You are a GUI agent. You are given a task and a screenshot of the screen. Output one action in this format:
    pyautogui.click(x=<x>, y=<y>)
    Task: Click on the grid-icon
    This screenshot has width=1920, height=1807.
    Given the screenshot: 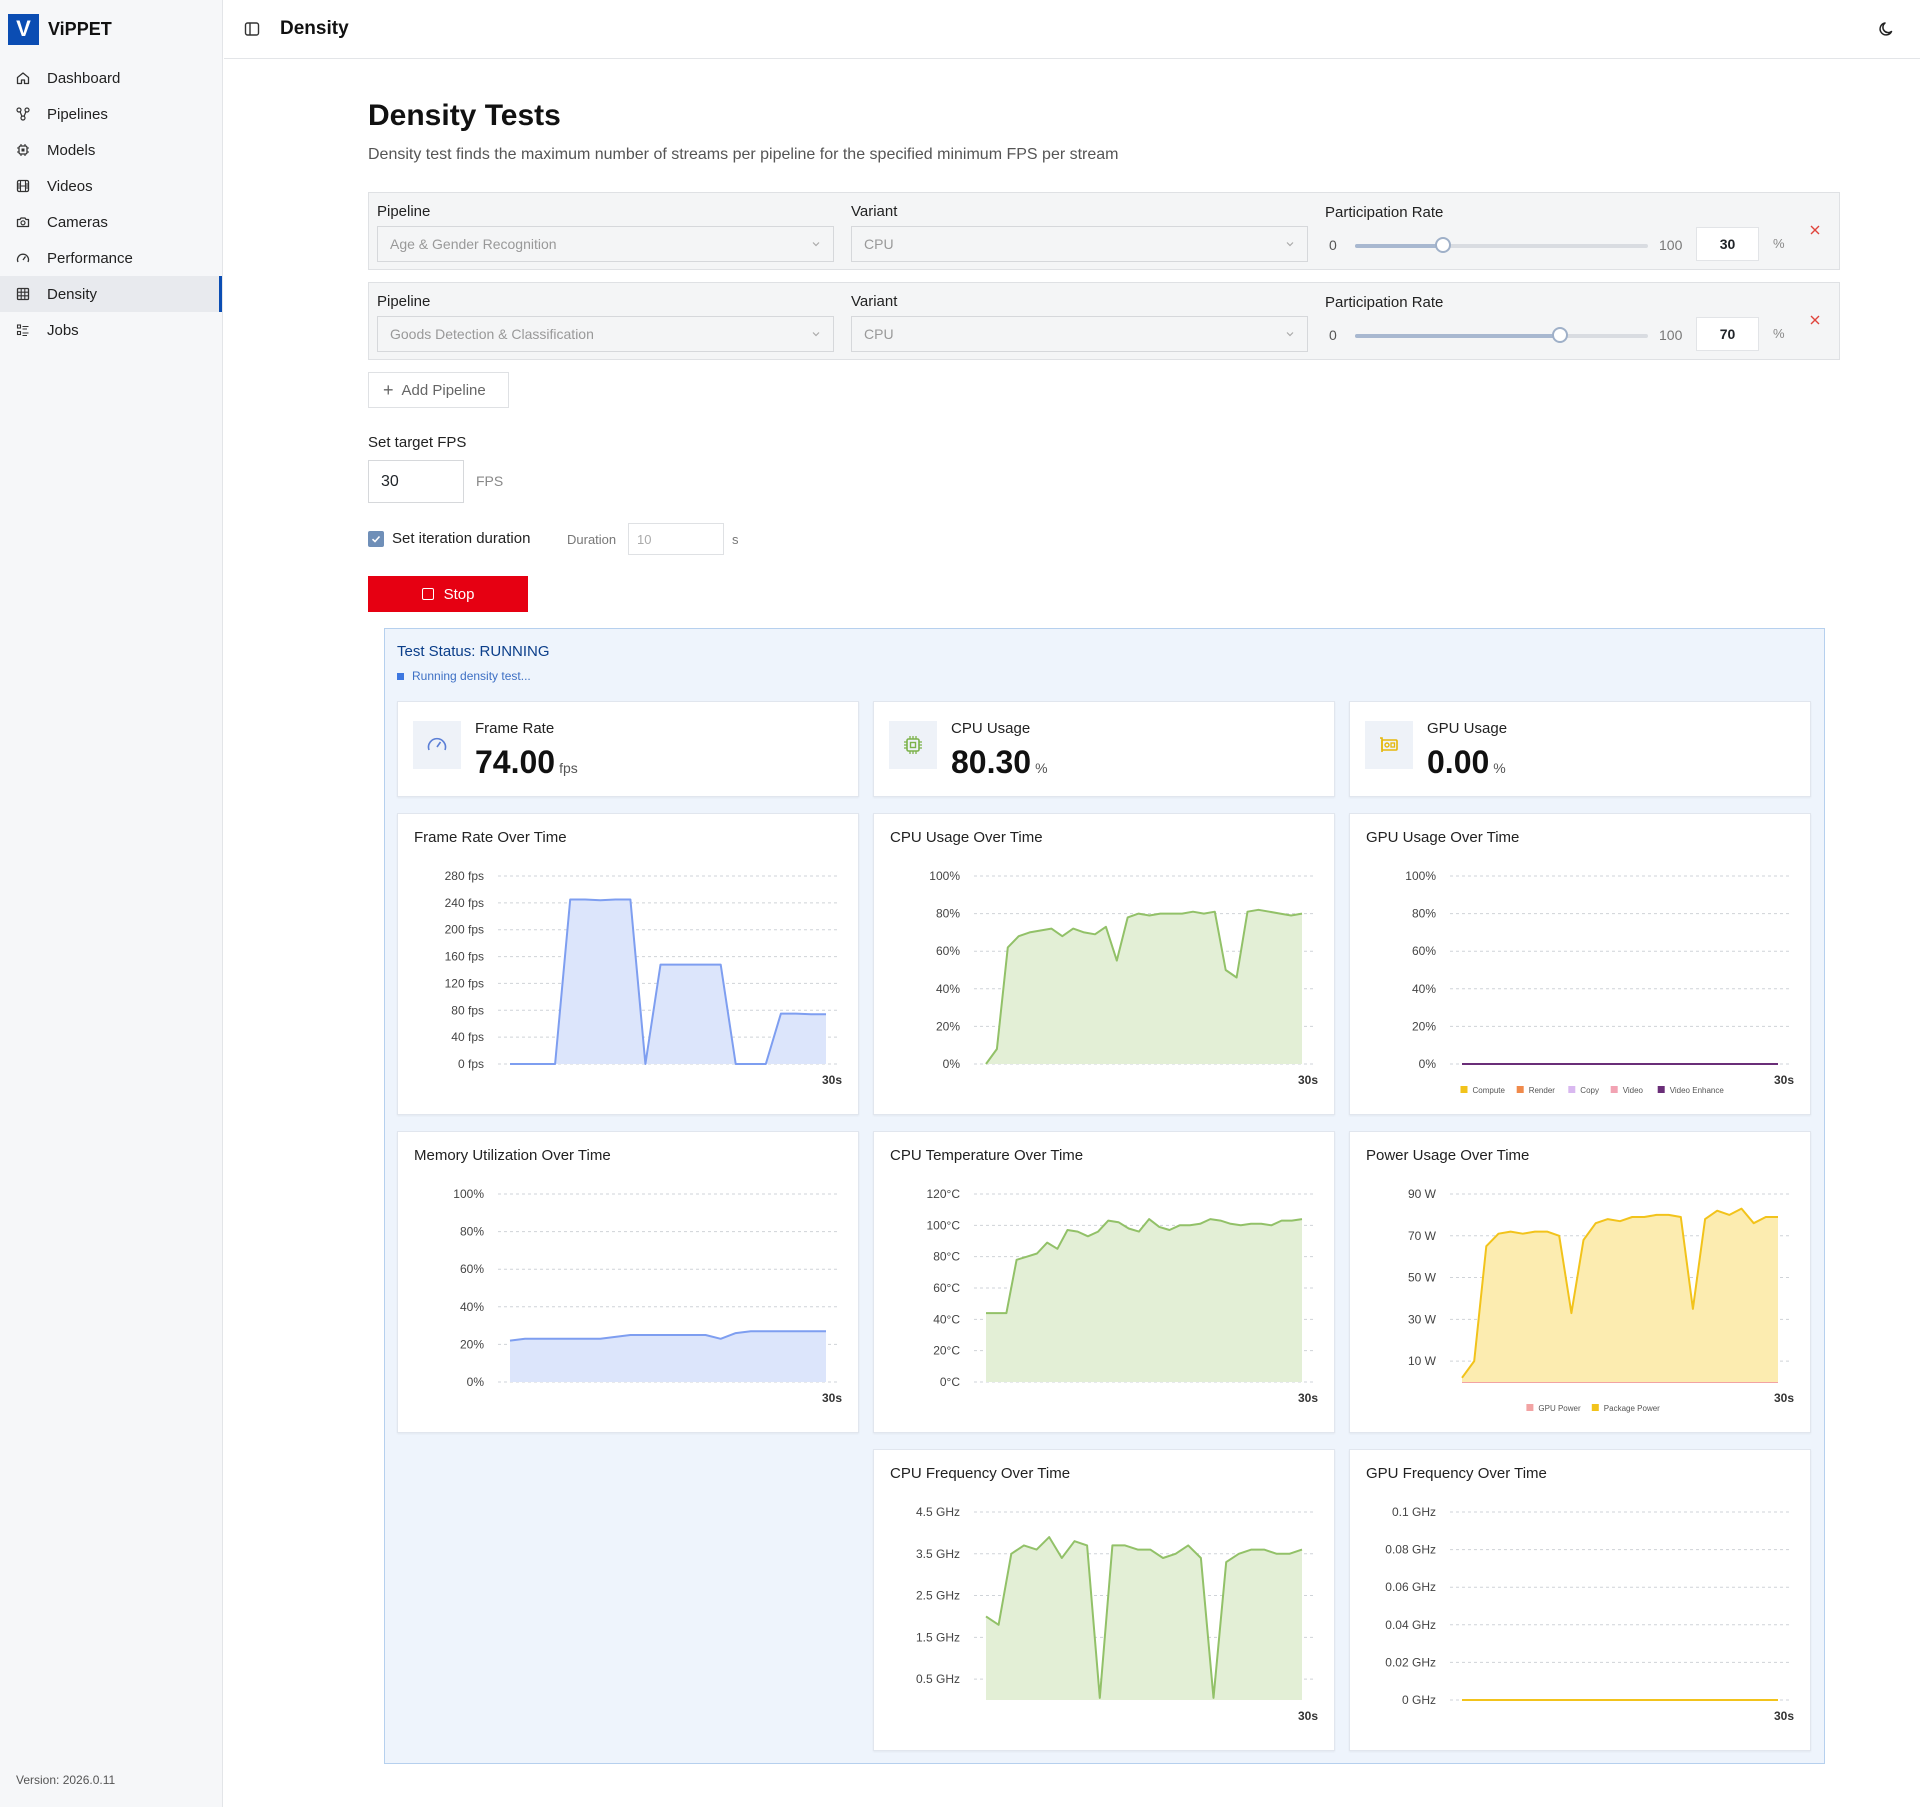 What is the action you would take?
    pyautogui.click(x=23, y=294)
    